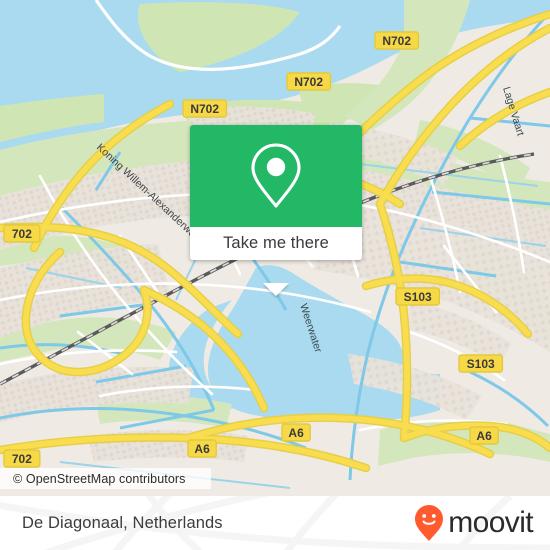 This screenshot has width=550, height=550. Describe the element at coordinates (429, 523) in the screenshot. I see `moovit-pin-smiley-icon` at that location.